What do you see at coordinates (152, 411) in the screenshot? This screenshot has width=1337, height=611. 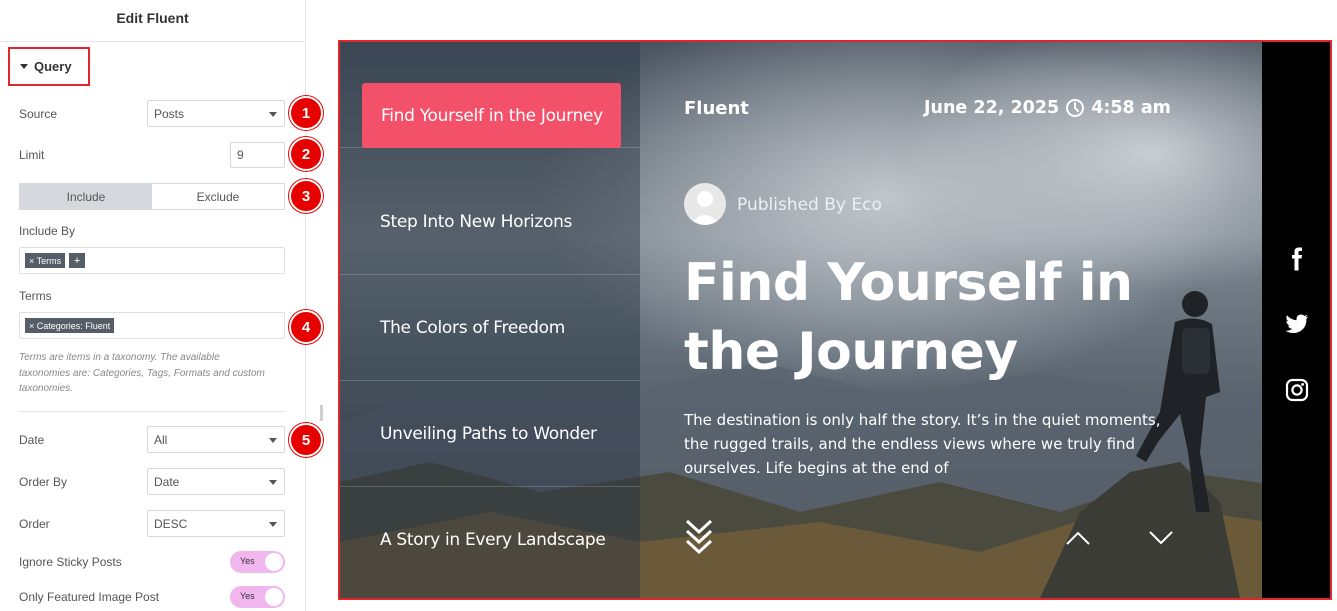 I see `divider` at bounding box center [152, 411].